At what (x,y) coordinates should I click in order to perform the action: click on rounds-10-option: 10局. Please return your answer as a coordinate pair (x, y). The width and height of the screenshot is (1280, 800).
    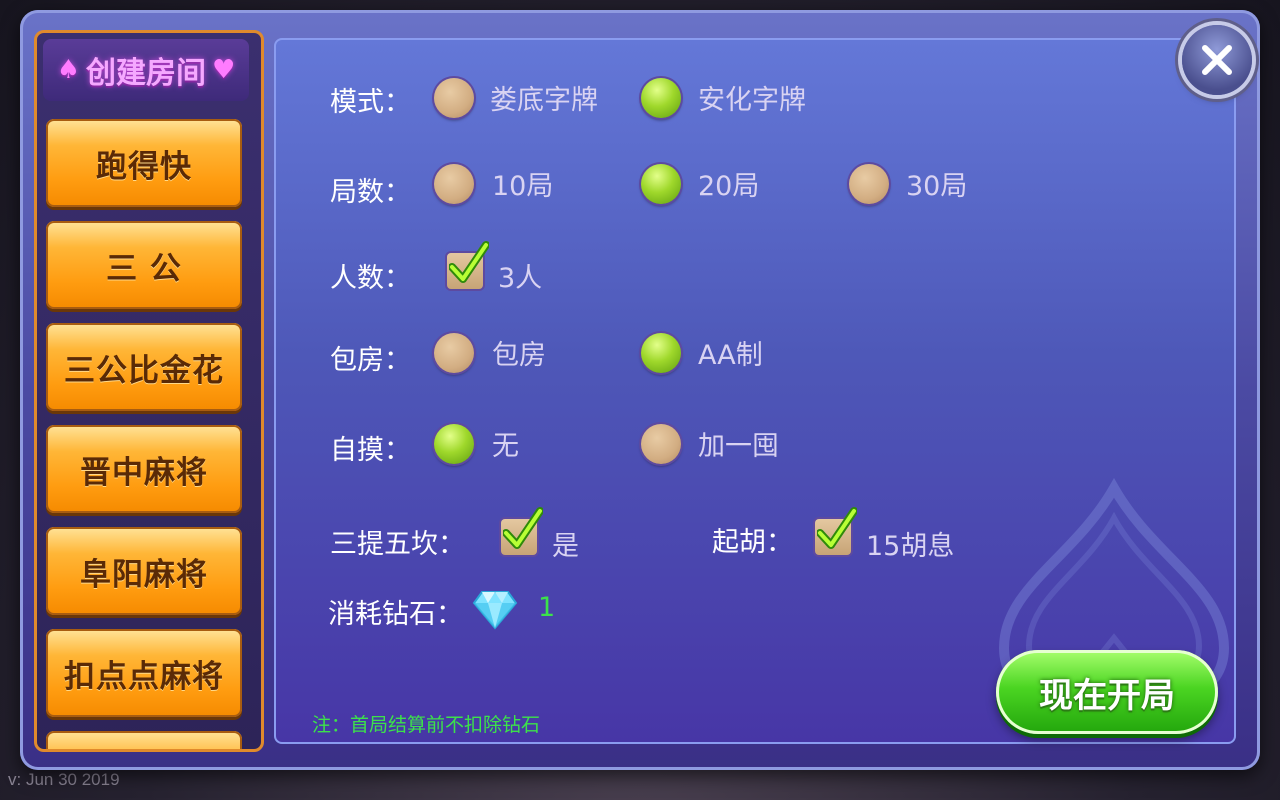
    Looking at the image, I should click on (522, 183).